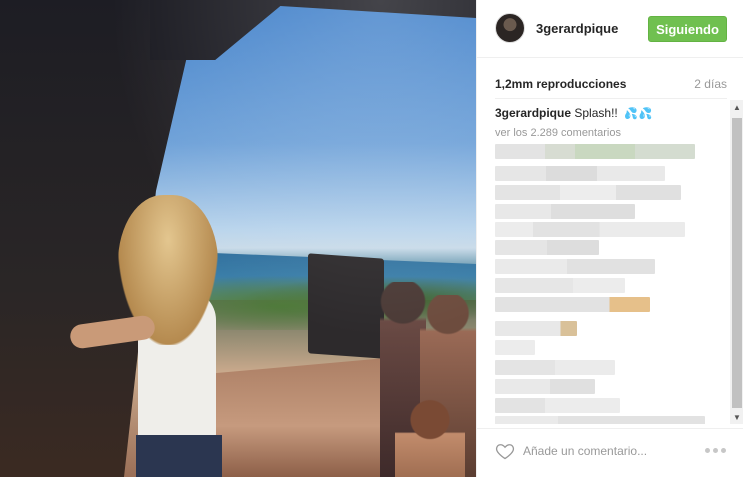  I want to click on following-button: Siguiendo, so click(687, 29).